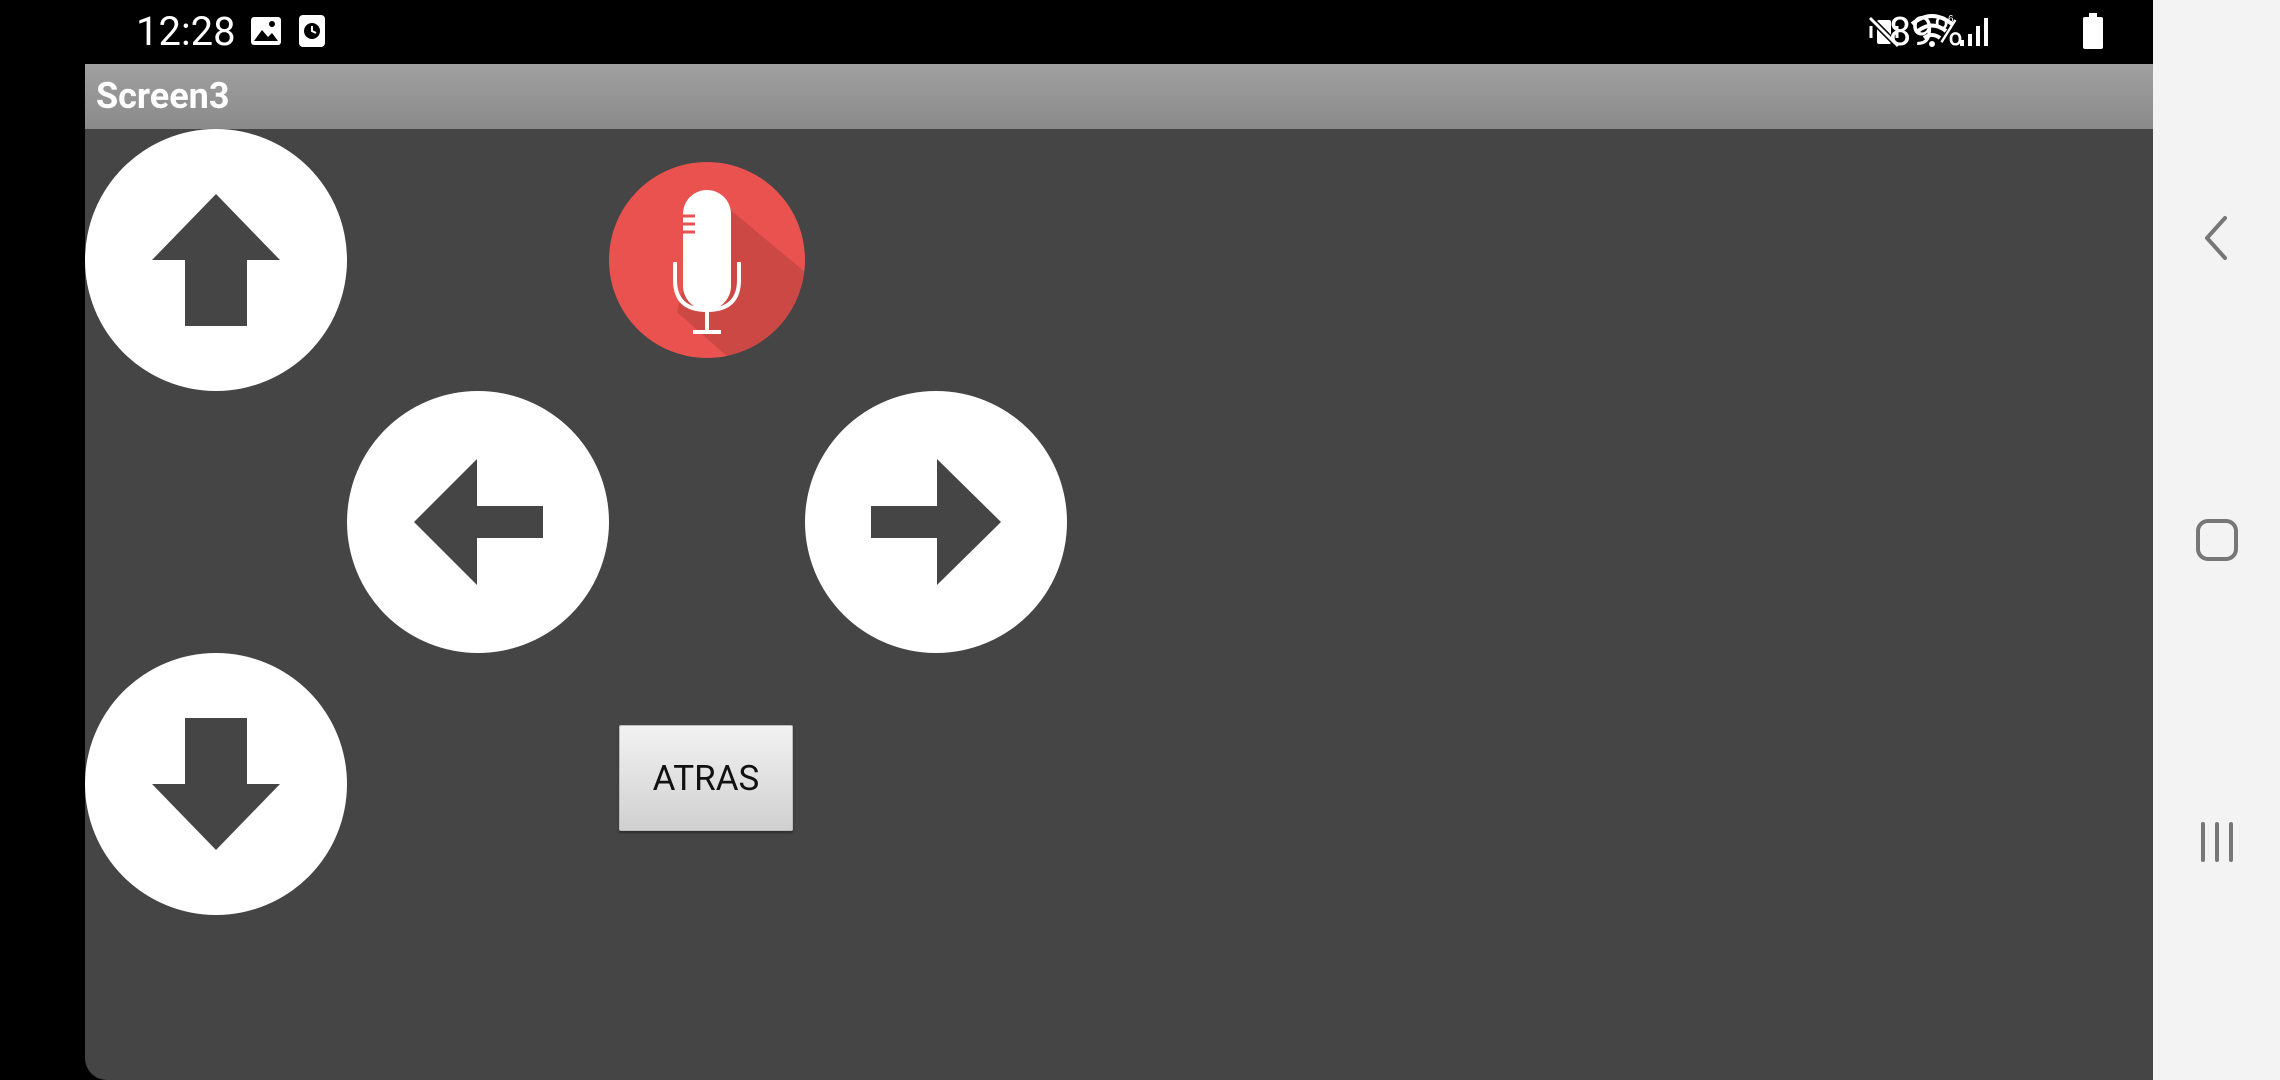 This screenshot has width=2280, height=1080. I want to click on recent-apps-button, so click(2217, 842).